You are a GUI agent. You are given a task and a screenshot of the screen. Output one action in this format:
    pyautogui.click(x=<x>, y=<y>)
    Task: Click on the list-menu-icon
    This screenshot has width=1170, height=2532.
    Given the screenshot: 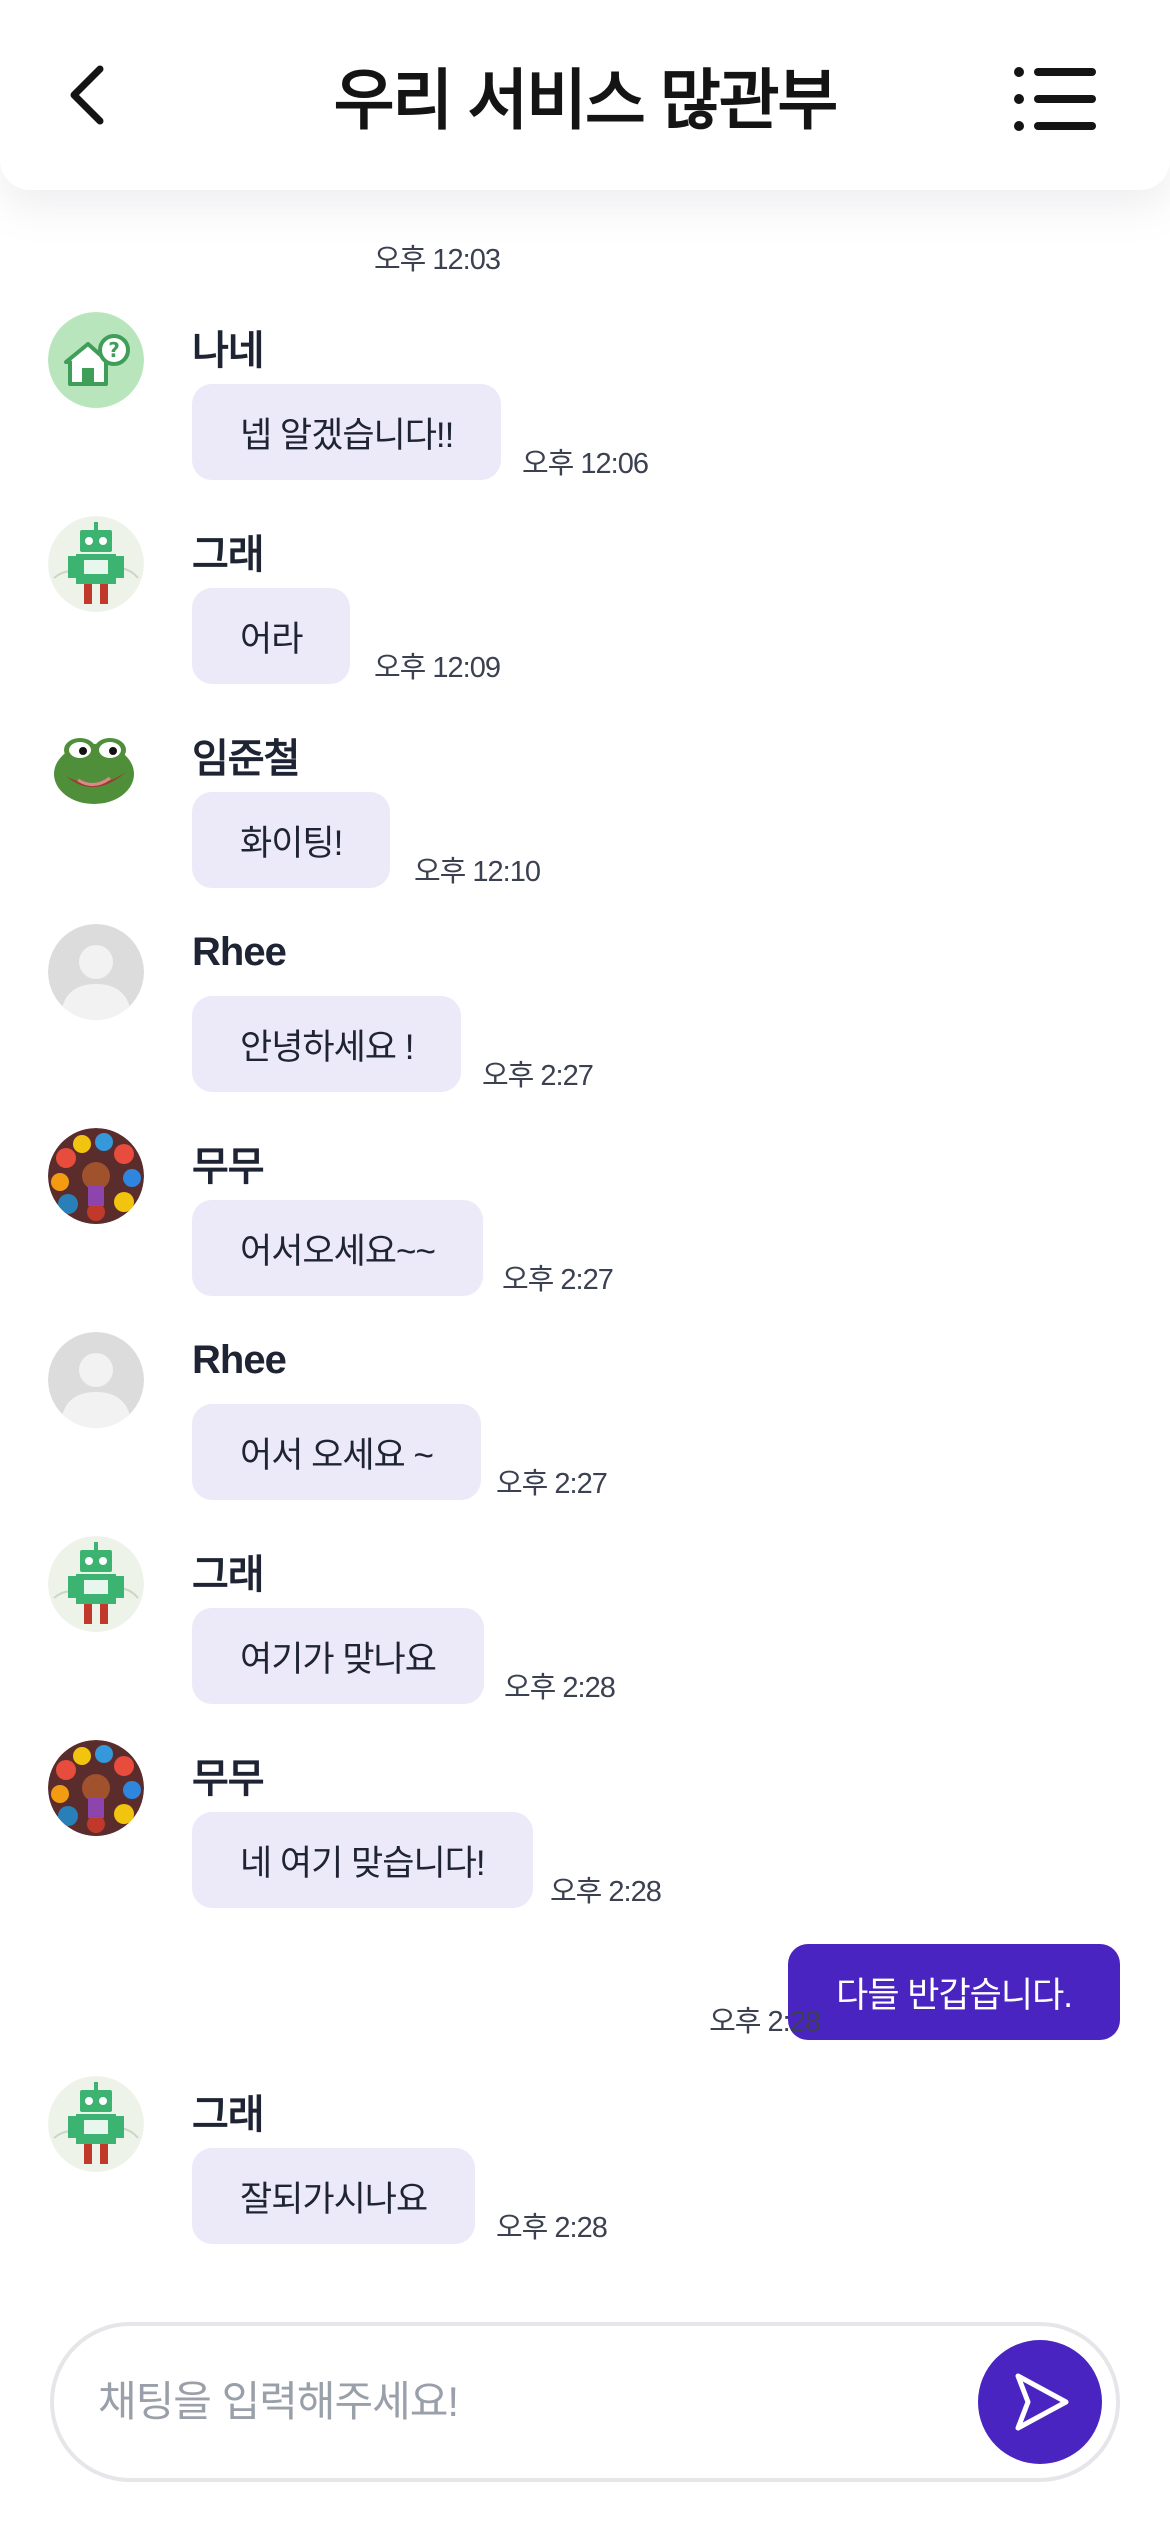 What is the action you would take?
    pyautogui.click(x=1055, y=99)
    